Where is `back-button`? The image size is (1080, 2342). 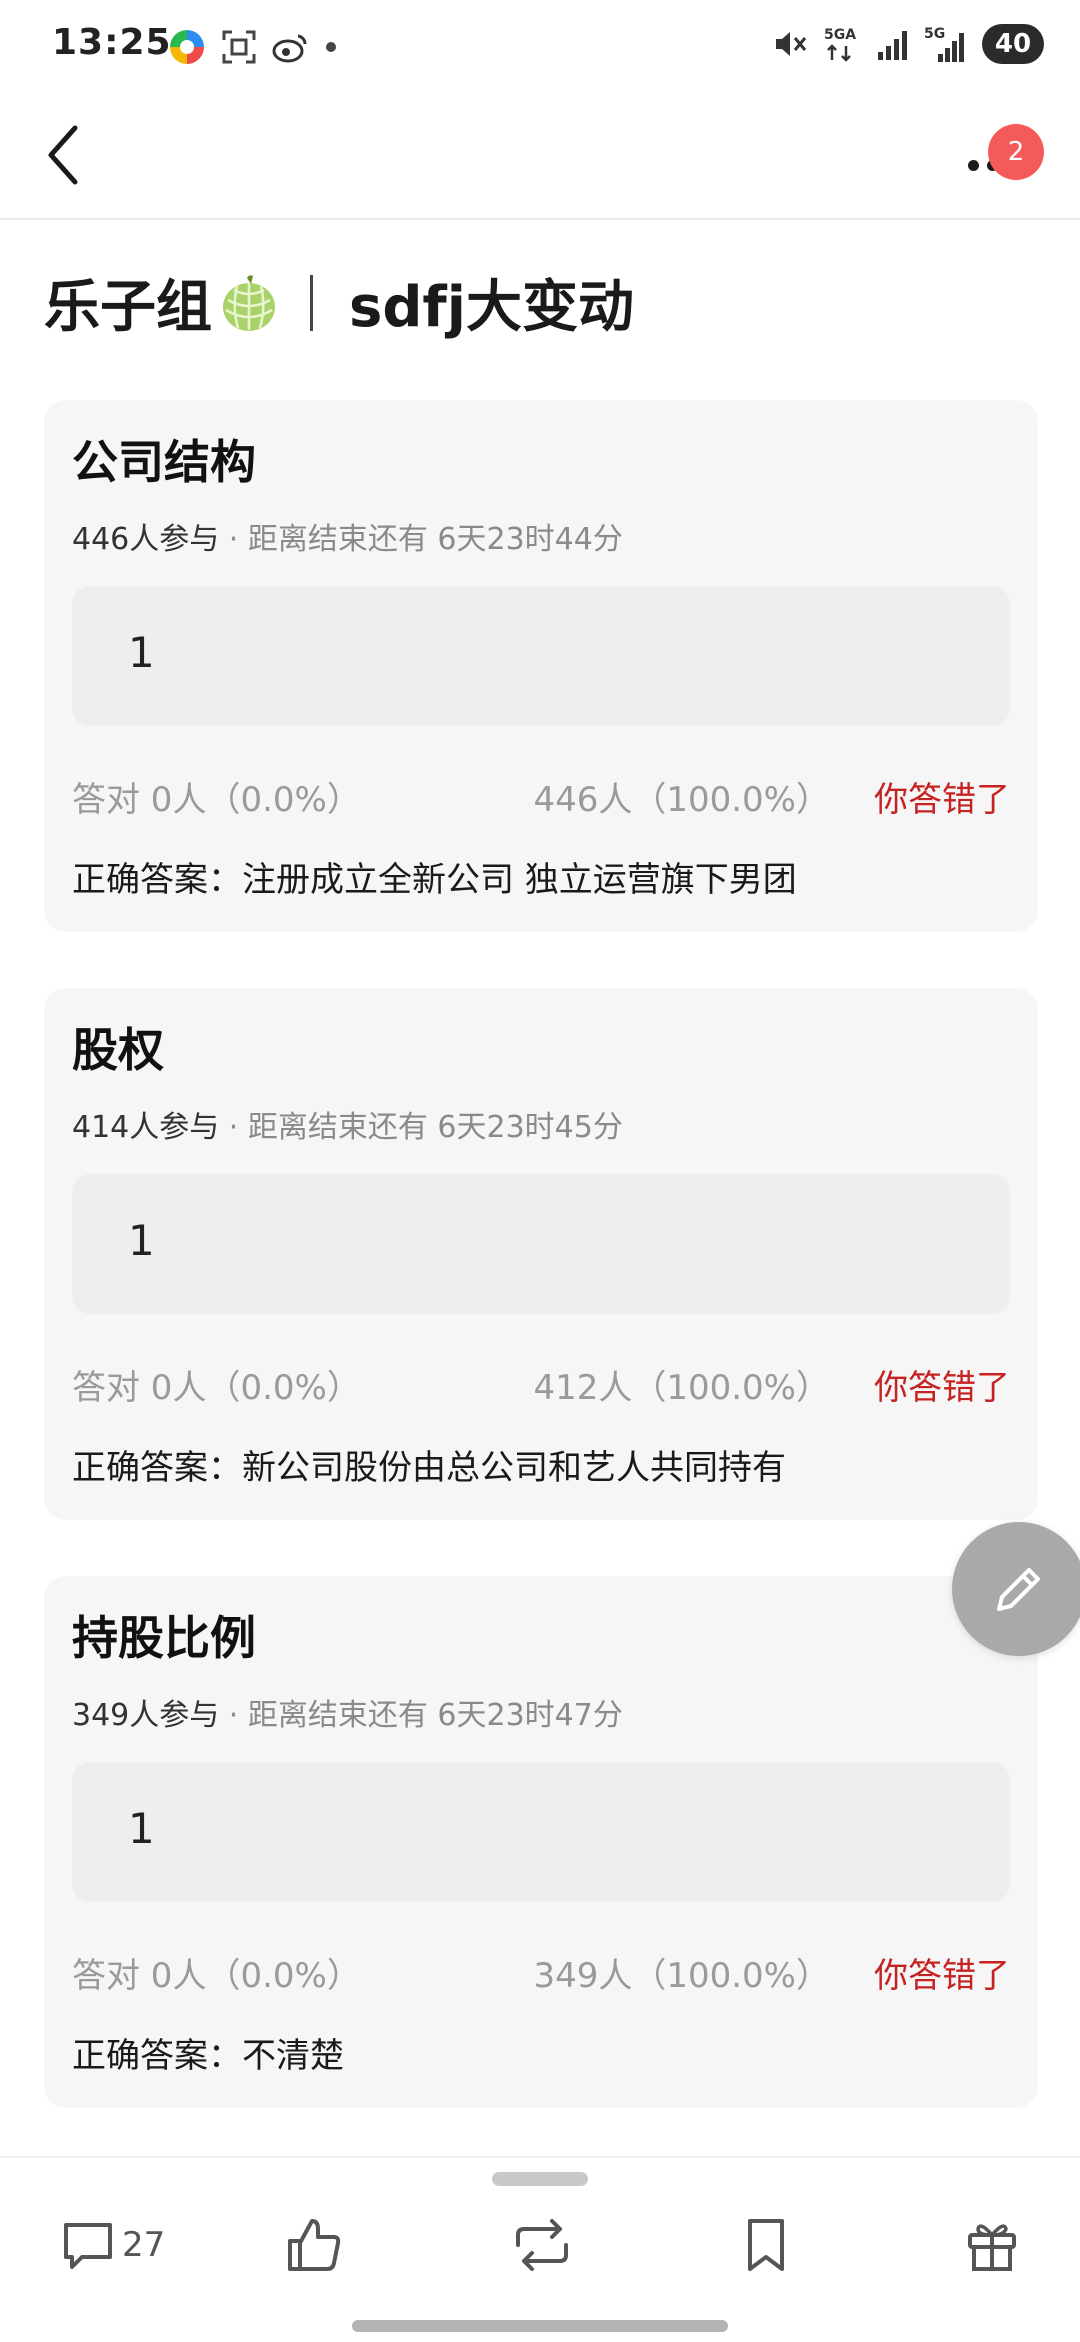
back-button is located at coordinates (63, 155).